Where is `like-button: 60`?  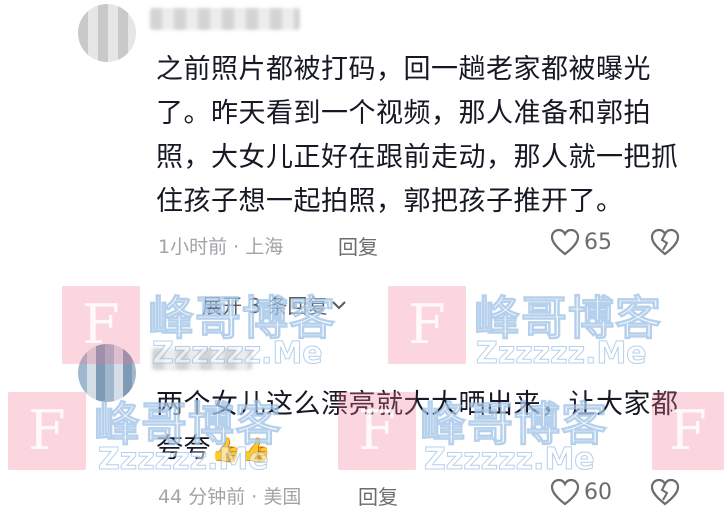
like-button: 60 is located at coordinates (581, 492).